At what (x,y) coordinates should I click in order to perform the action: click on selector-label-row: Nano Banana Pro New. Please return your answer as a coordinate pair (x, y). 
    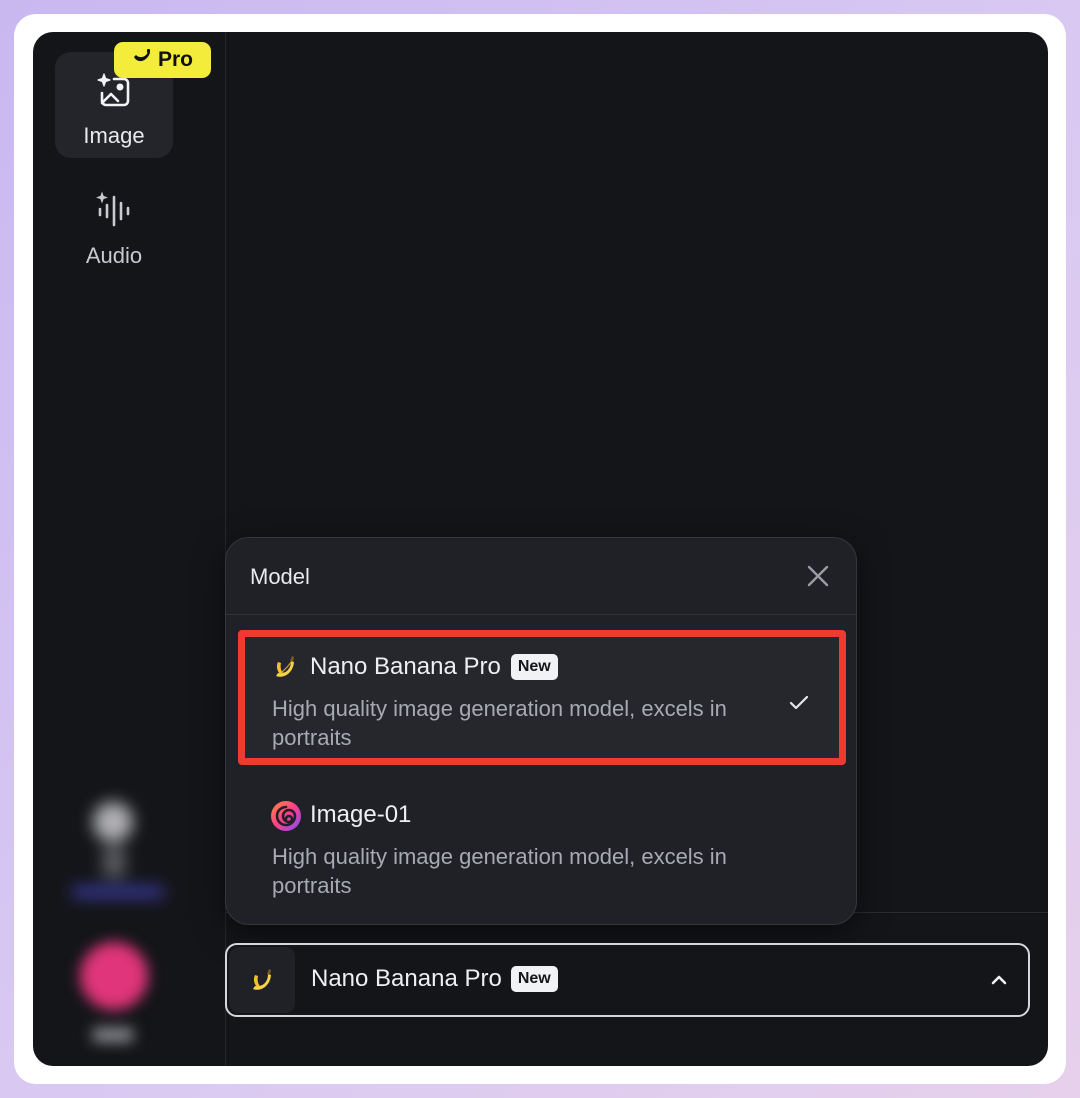
    Looking at the image, I should click on (434, 979).